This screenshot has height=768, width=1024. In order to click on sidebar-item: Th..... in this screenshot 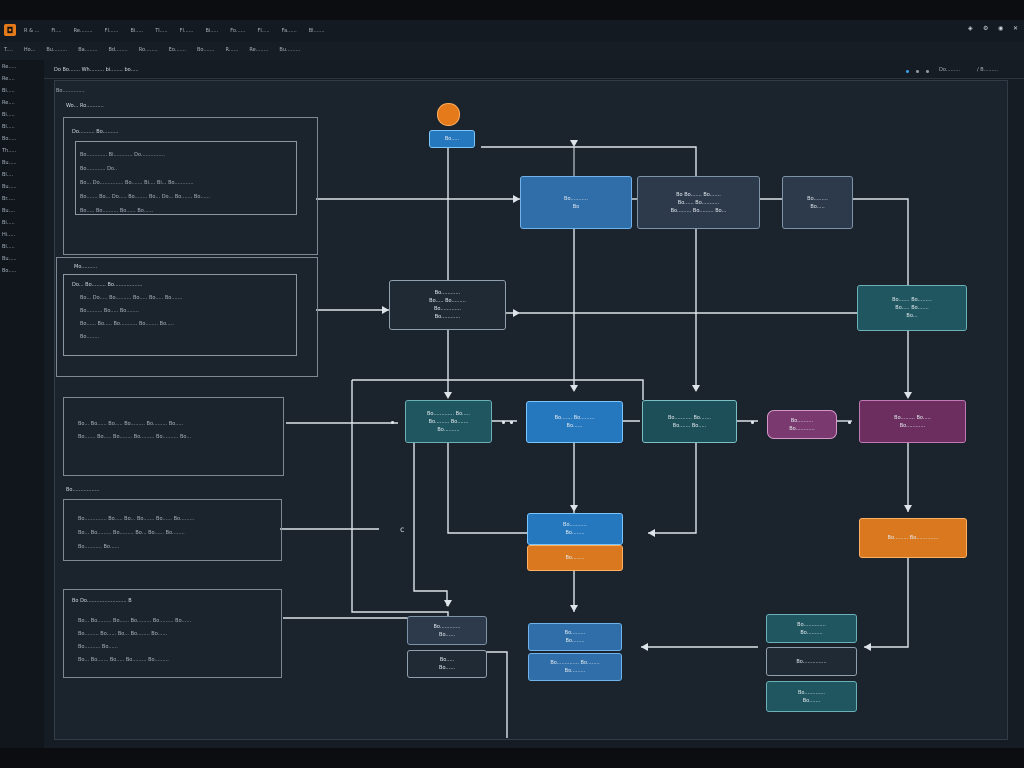, I will do `click(9, 151)`.